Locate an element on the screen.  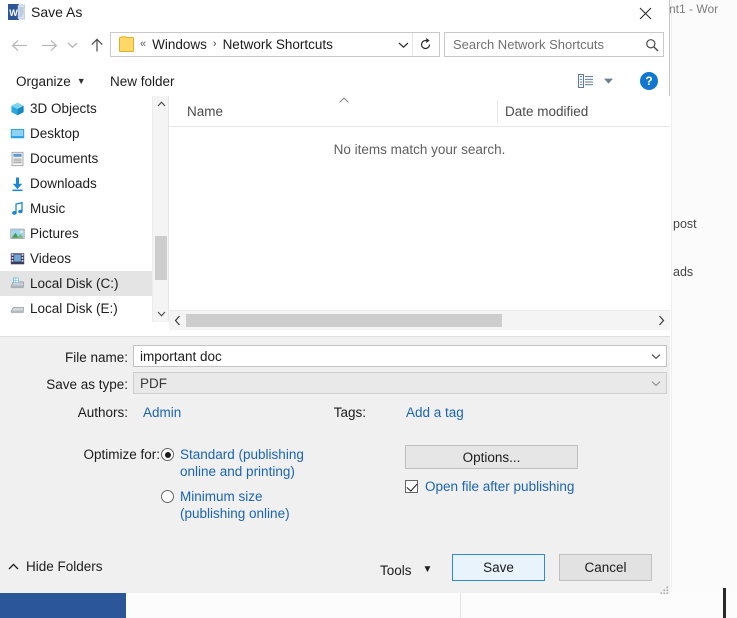
sort-ascending-icon is located at coordinates (344, 101).